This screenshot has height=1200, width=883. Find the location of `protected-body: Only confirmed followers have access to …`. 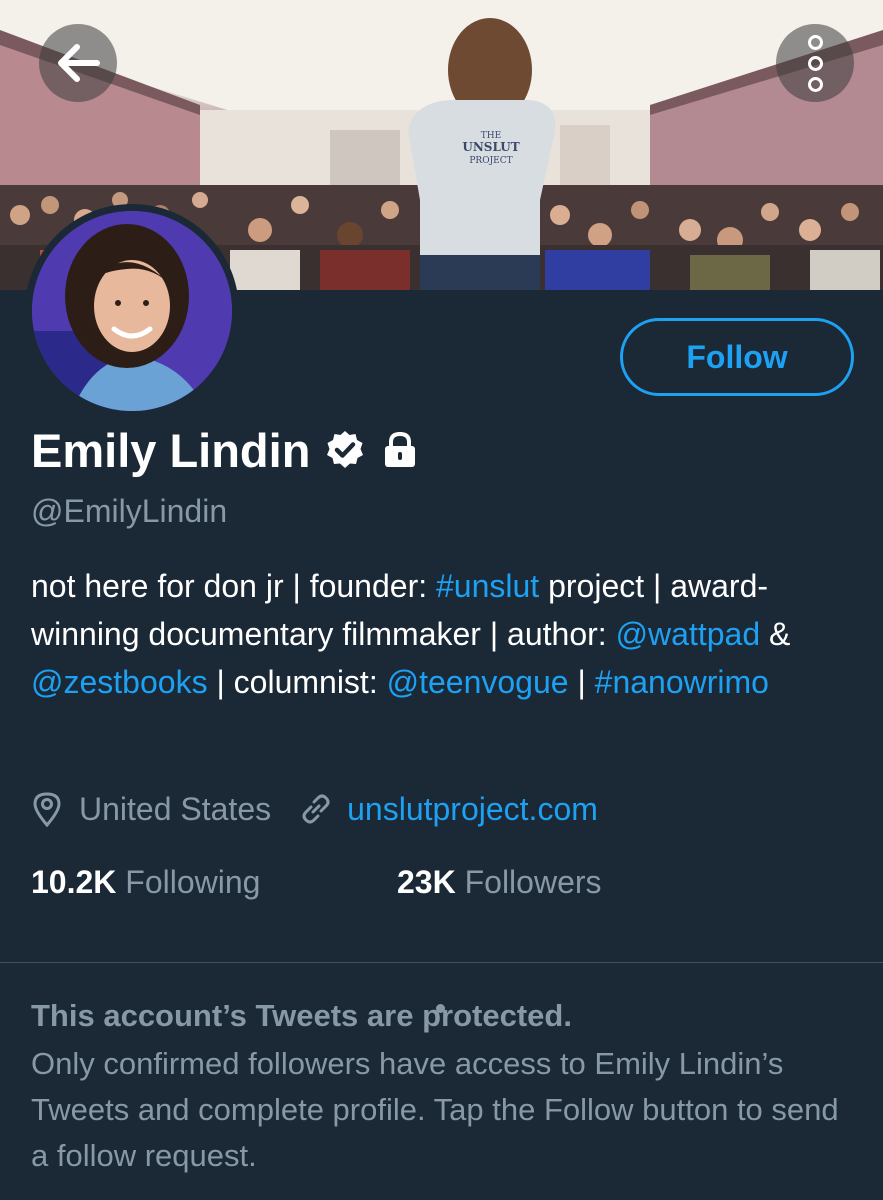

protected-body: Only confirmed followers have access to … is located at coordinates (435, 1109).